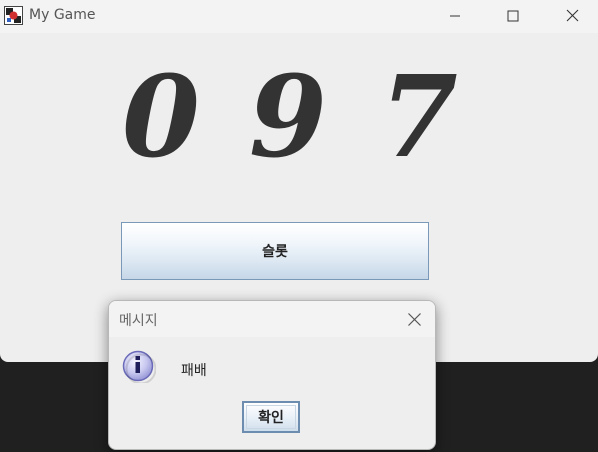  I want to click on slot-digit-3: 7, so click(419, 117).